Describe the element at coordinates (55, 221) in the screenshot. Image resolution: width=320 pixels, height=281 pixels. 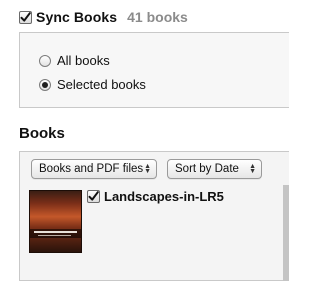
I see `book-cover-image` at that location.